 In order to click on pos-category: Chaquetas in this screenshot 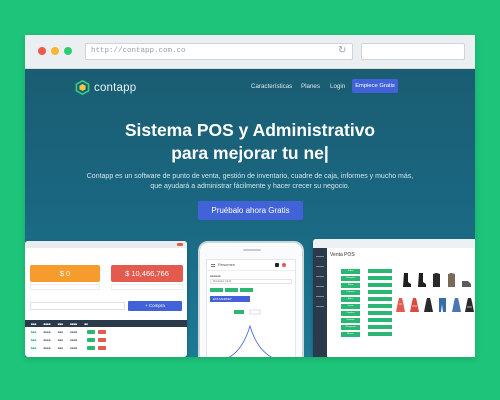, I will do `click(350, 327)`.